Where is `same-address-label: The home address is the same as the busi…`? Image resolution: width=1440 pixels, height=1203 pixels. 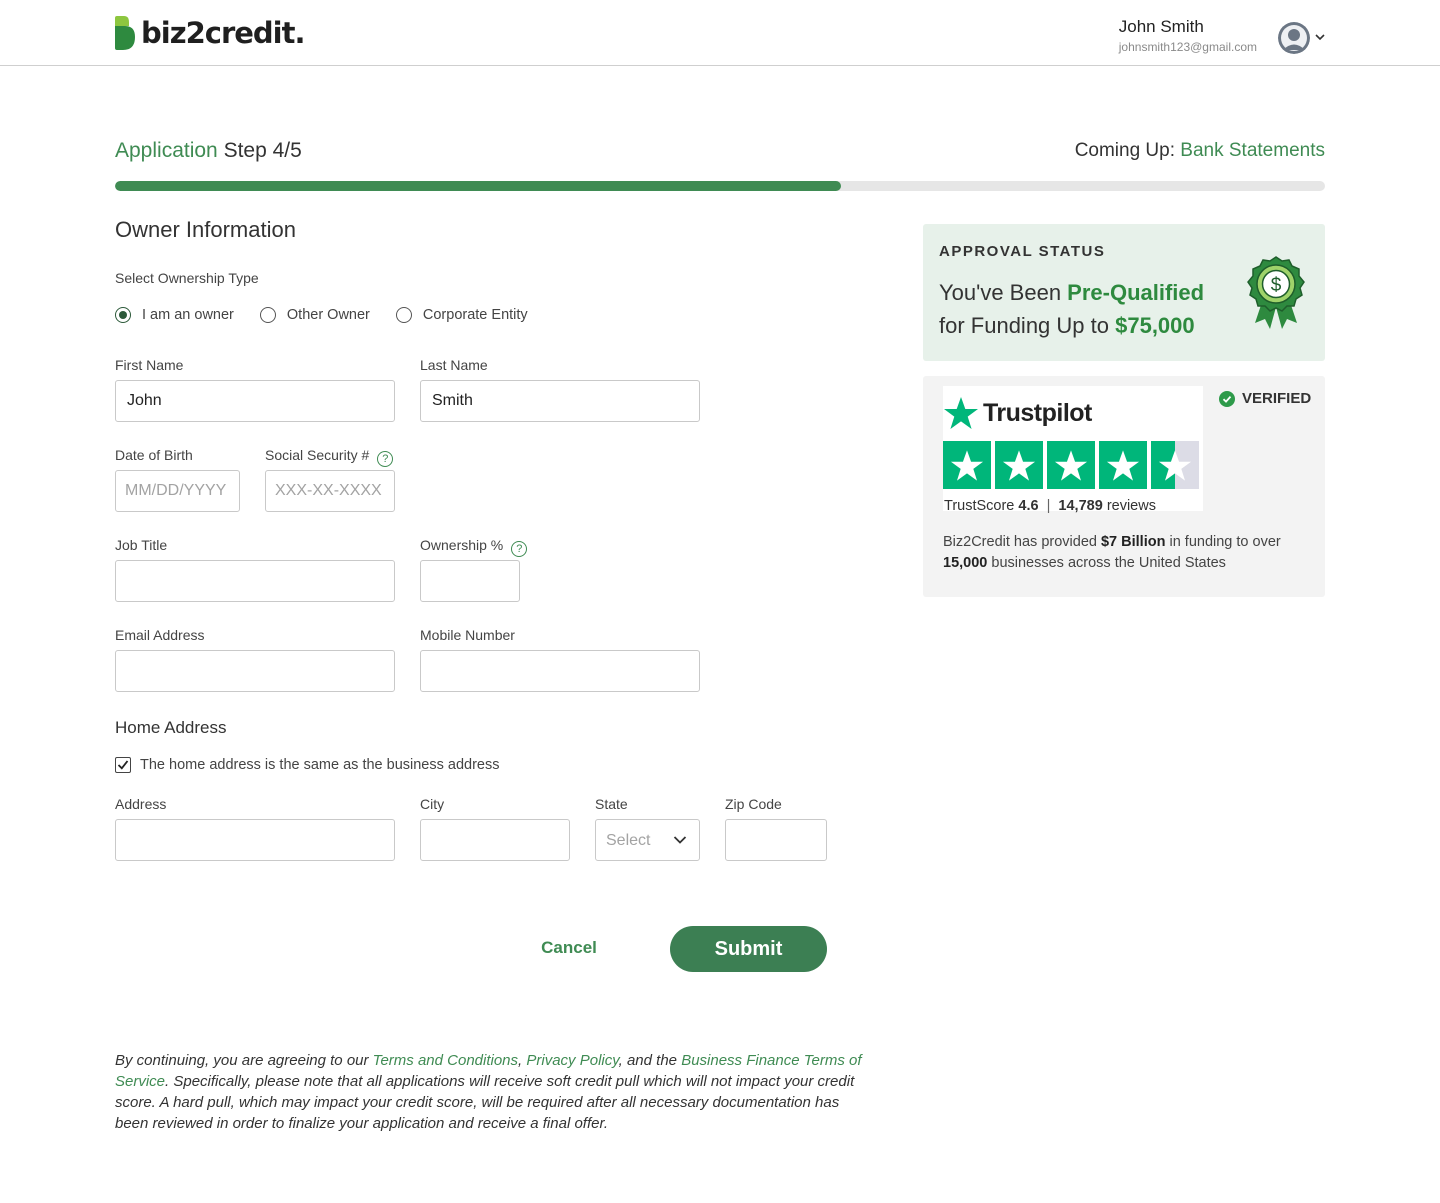 same-address-label: The home address is the same as the busi… is located at coordinates (320, 765).